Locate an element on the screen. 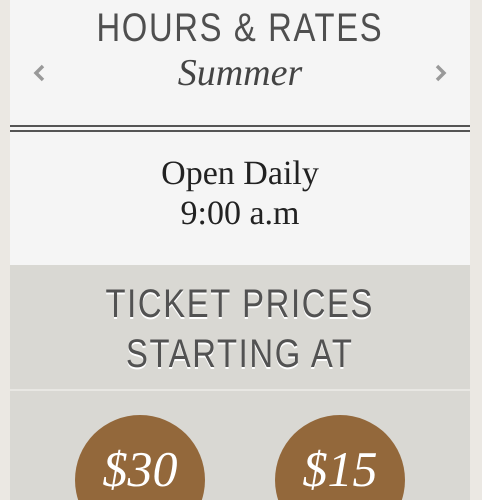 The height and width of the screenshot is (500, 482). section-title: HOURS & RATES is located at coordinates (240, 28).